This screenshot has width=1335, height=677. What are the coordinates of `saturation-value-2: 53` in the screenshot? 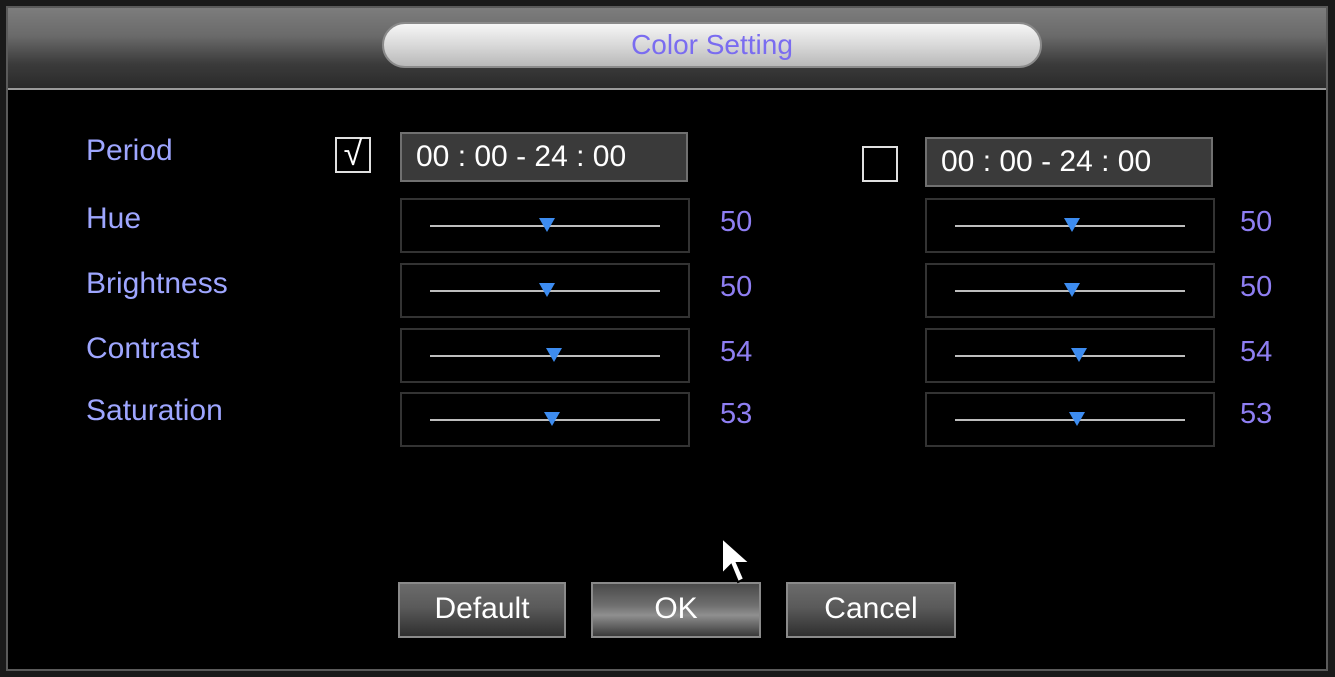 It's located at (1256, 414).